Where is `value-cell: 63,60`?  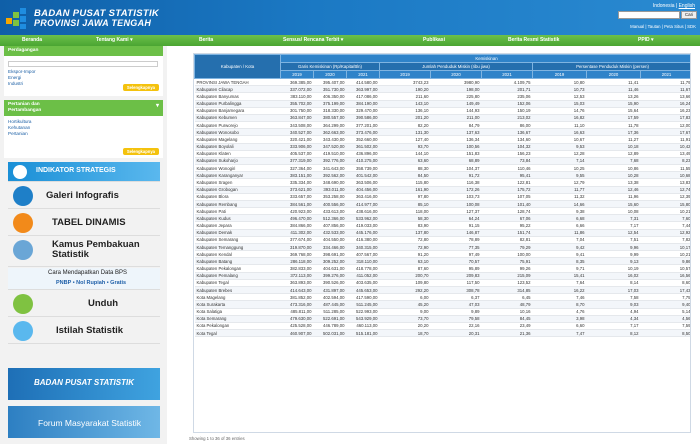 value-cell: 63,60 is located at coordinates (405, 161).